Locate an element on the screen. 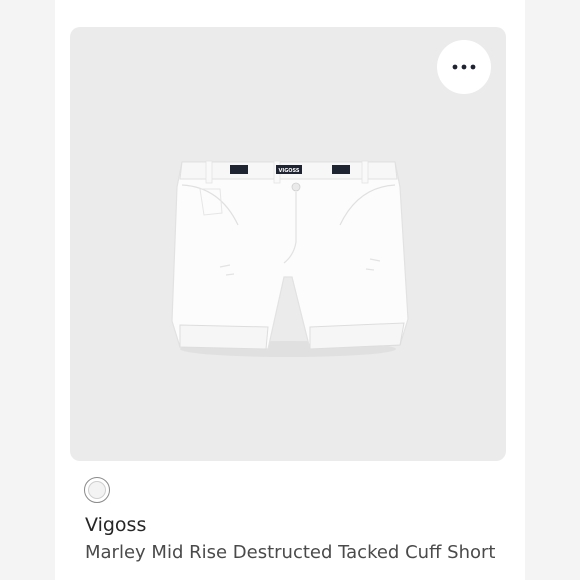  product-image: VIGOSS is located at coordinates (290, 258).